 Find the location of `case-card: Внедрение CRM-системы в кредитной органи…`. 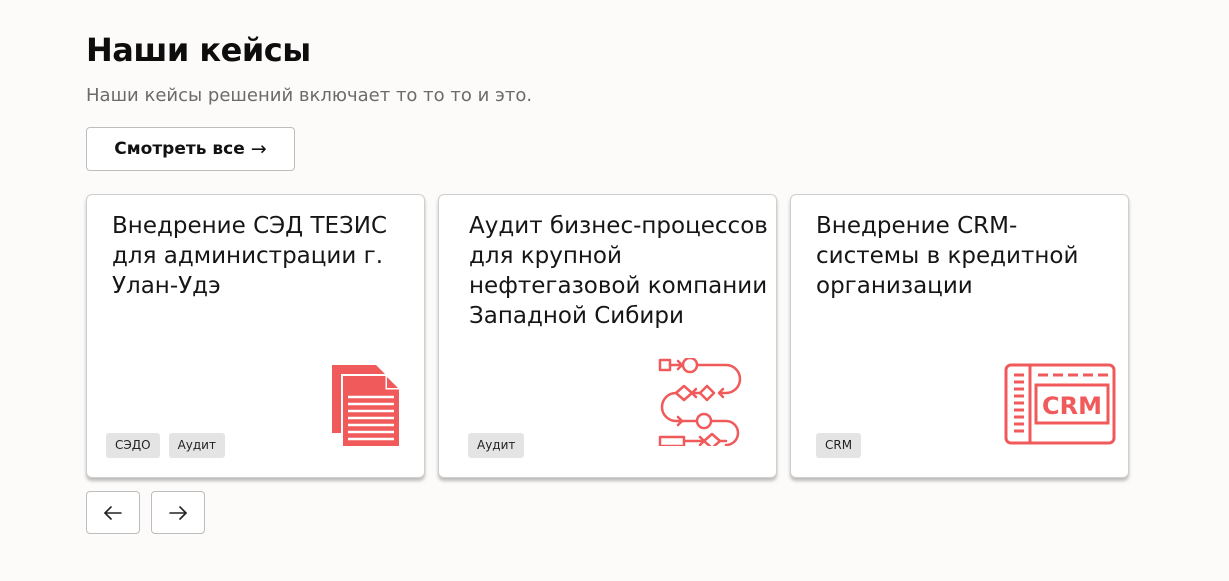

case-card: Внедрение CRM-системы в кредитной органи… is located at coordinates (959, 336).